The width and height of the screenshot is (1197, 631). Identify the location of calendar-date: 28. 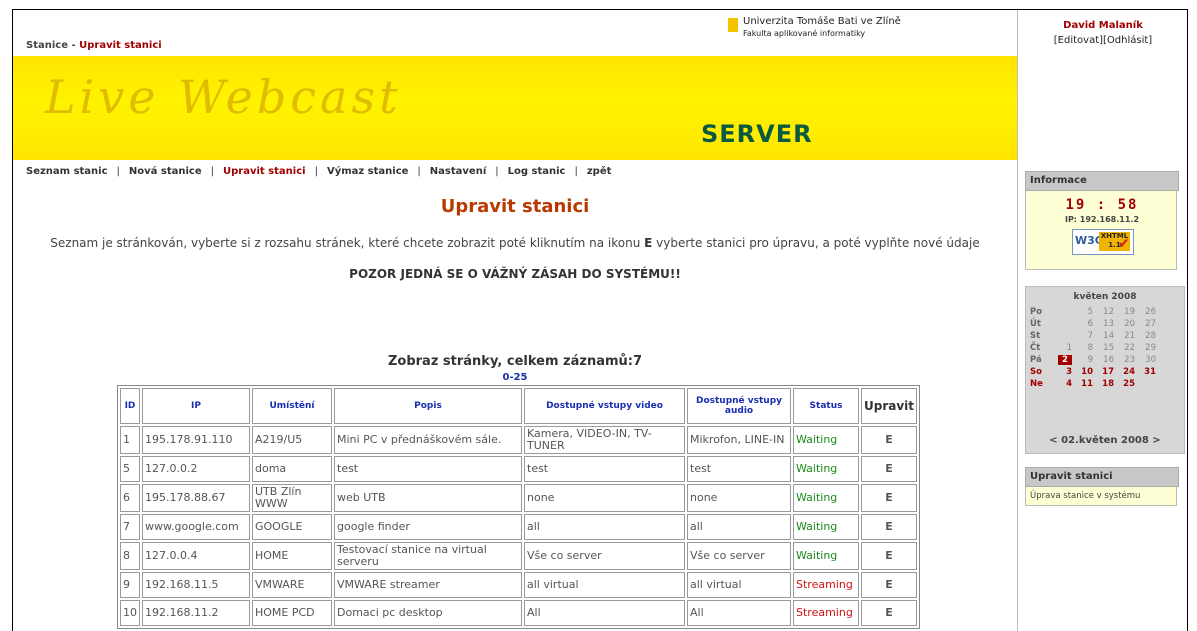
(1145, 336).